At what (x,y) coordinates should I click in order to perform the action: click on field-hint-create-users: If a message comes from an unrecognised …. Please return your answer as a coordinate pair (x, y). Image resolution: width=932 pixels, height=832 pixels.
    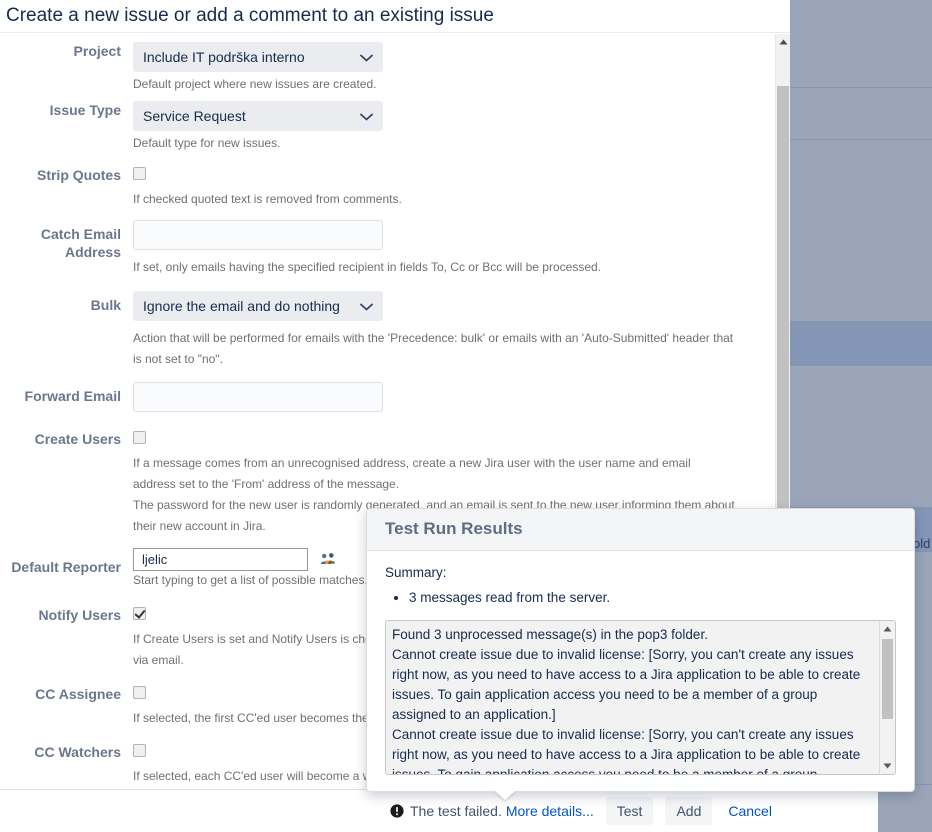
    Looking at the image, I should click on (412, 473).